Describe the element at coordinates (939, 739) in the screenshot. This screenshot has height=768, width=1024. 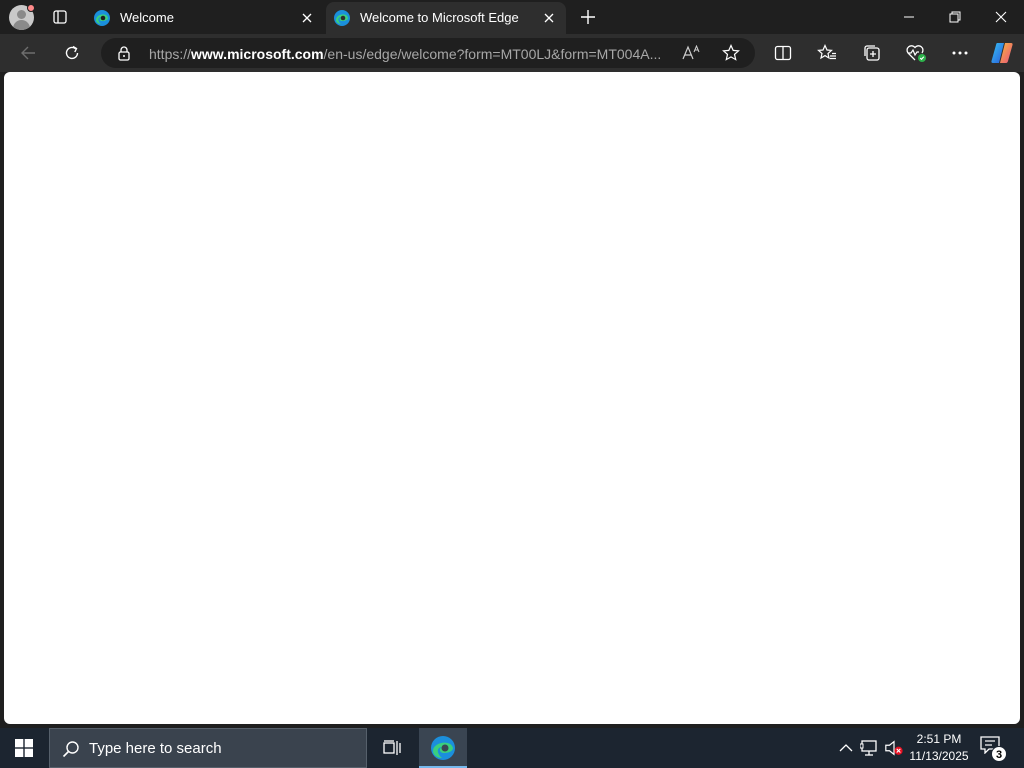
I see `clock-time: 2:51 PM` at that location.